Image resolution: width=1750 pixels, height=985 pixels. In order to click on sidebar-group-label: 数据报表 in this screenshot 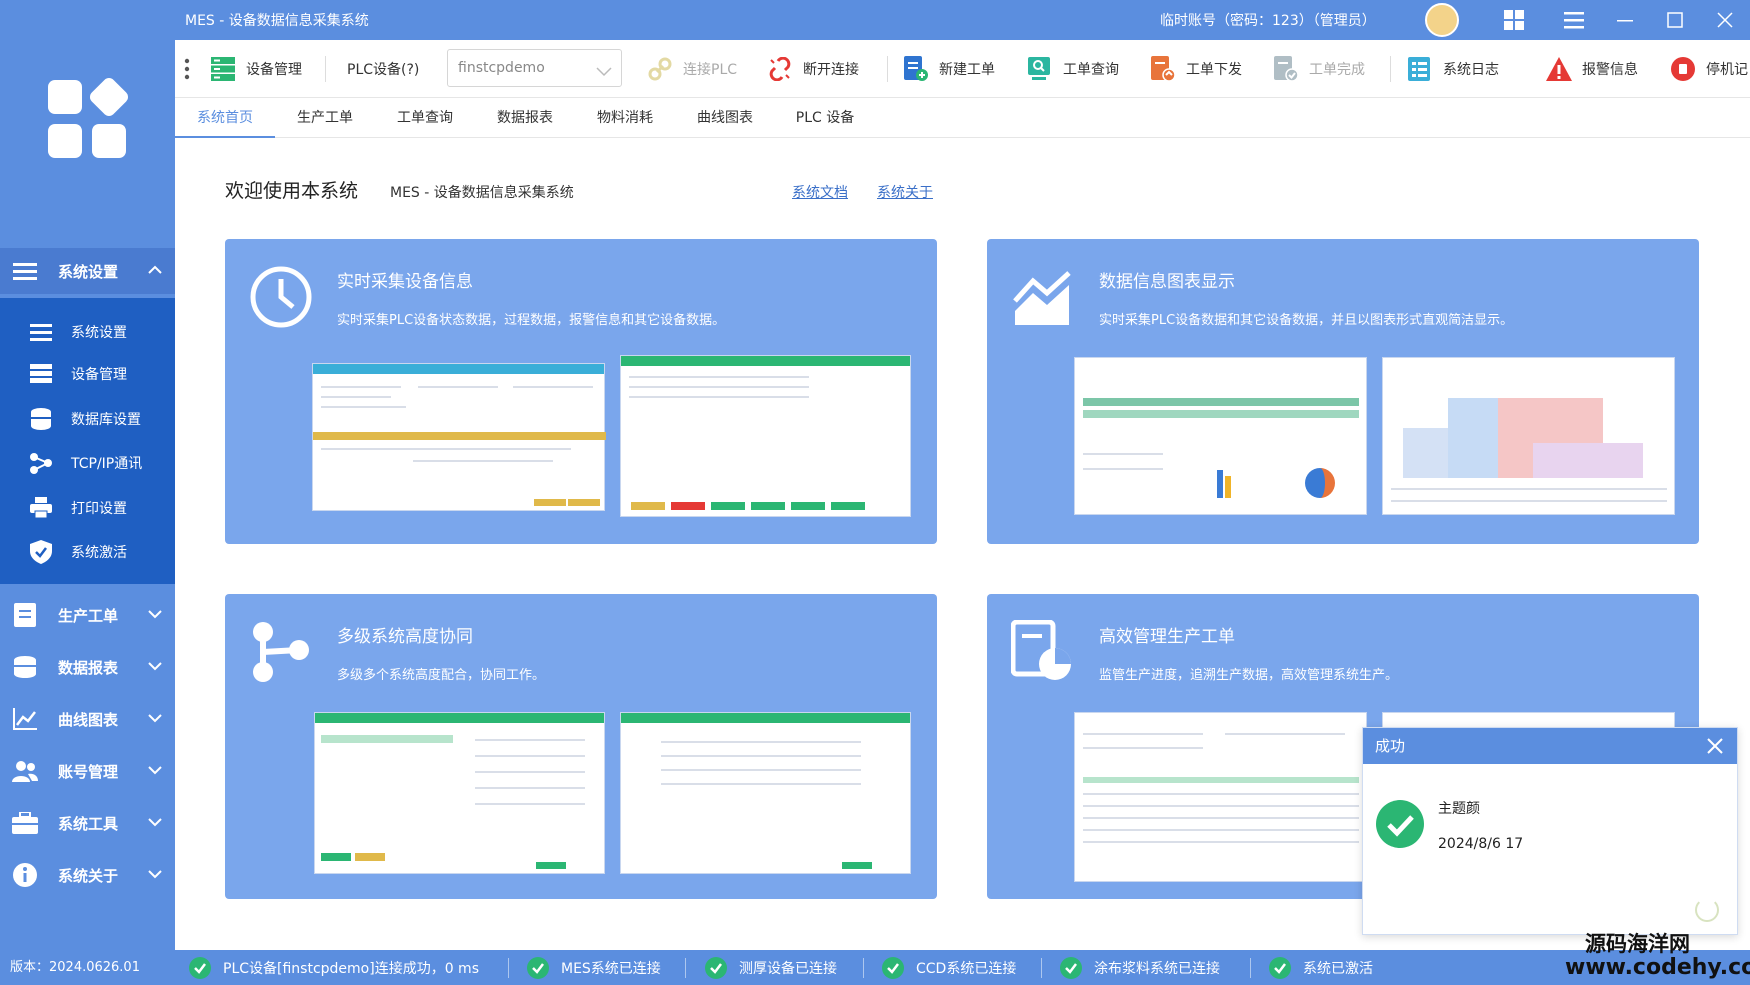, I will do `click(88, 667)`.